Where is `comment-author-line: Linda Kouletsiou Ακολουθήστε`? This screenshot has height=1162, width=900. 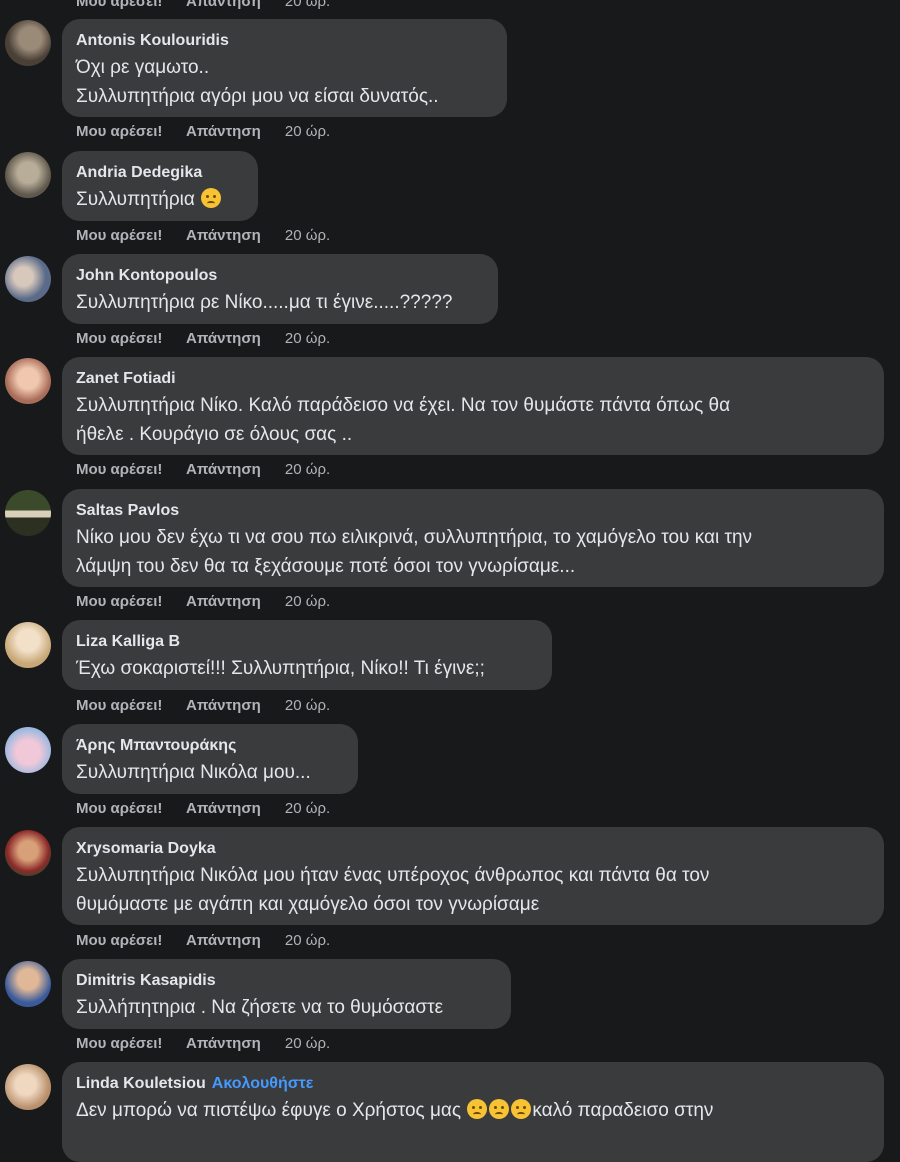 comment-author-line: Linda Kouletsiou Ακολουθήστε is located at coordinates (472, 1084).